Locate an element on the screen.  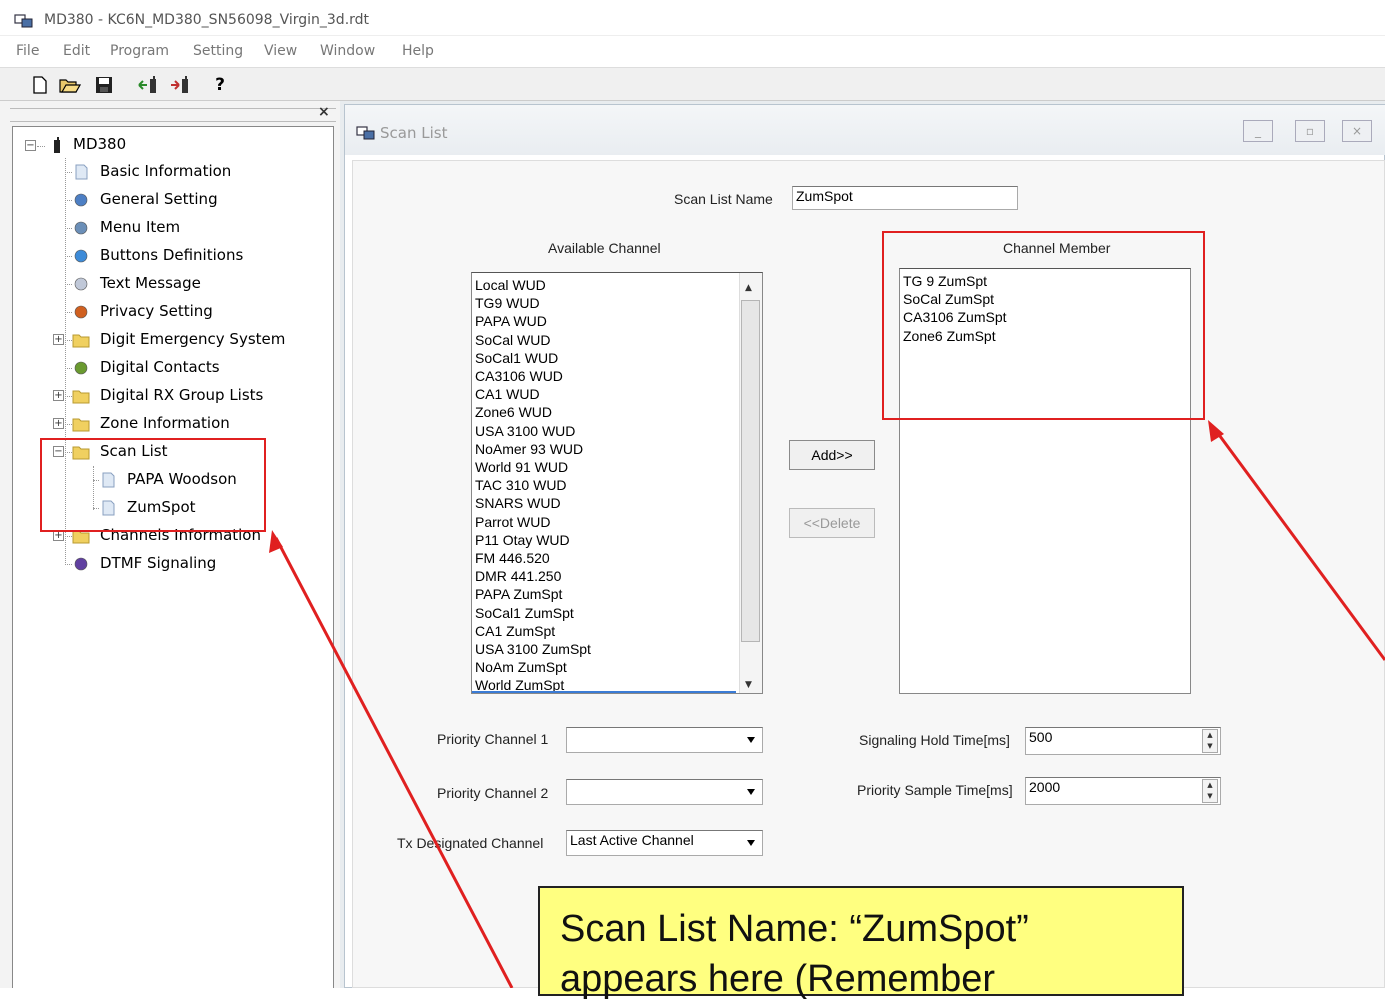
arrow-line-left is located at coordinates (394, 762).